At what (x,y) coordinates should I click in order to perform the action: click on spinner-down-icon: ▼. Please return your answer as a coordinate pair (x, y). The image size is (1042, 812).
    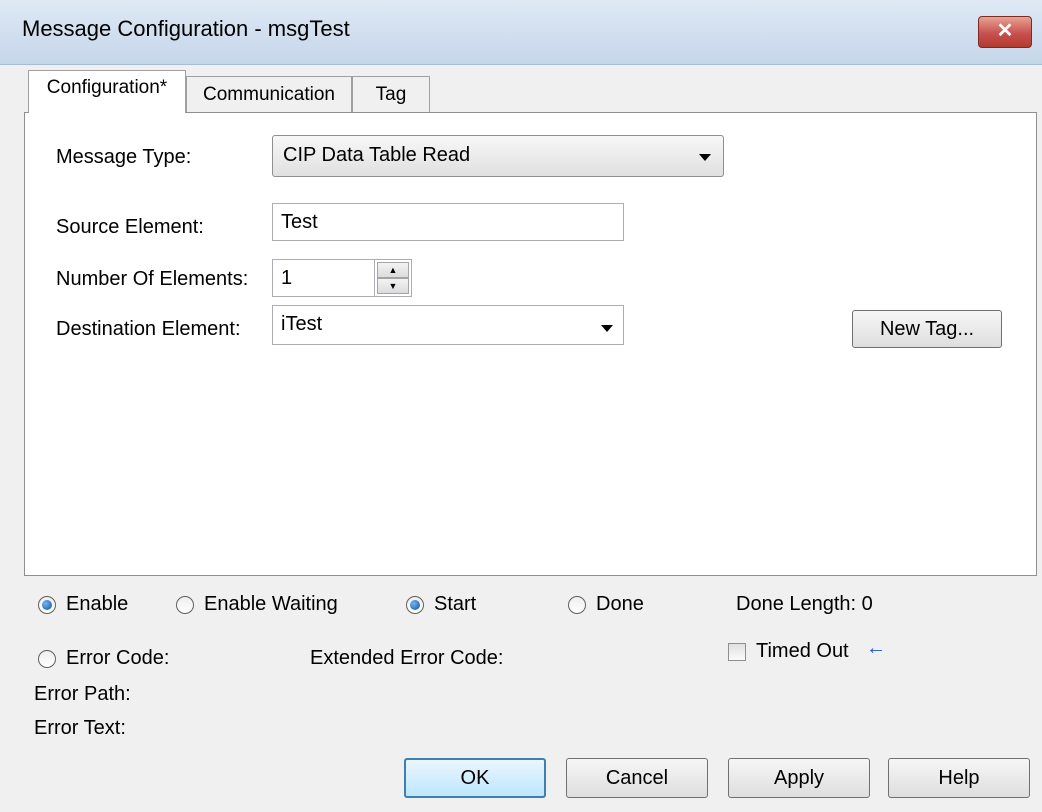
    Looking at the image, I should click on (393, 286).